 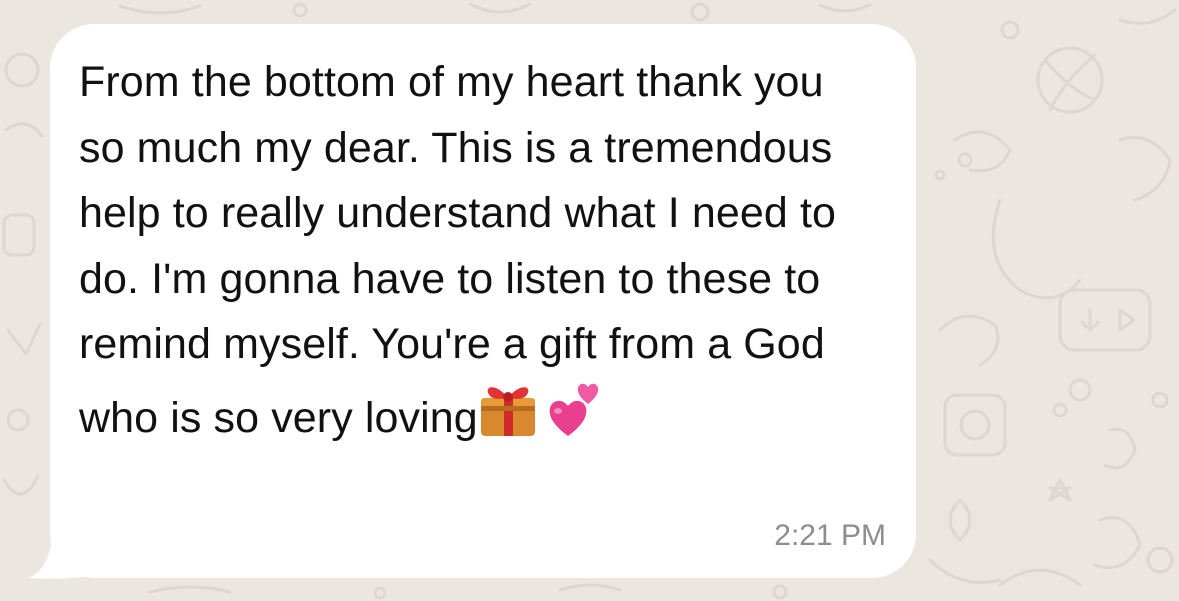 What do you see at coordinates (508, 409) in the screenshot?
I see `wrapped-gift-icon` at bounding box center [508, 409].